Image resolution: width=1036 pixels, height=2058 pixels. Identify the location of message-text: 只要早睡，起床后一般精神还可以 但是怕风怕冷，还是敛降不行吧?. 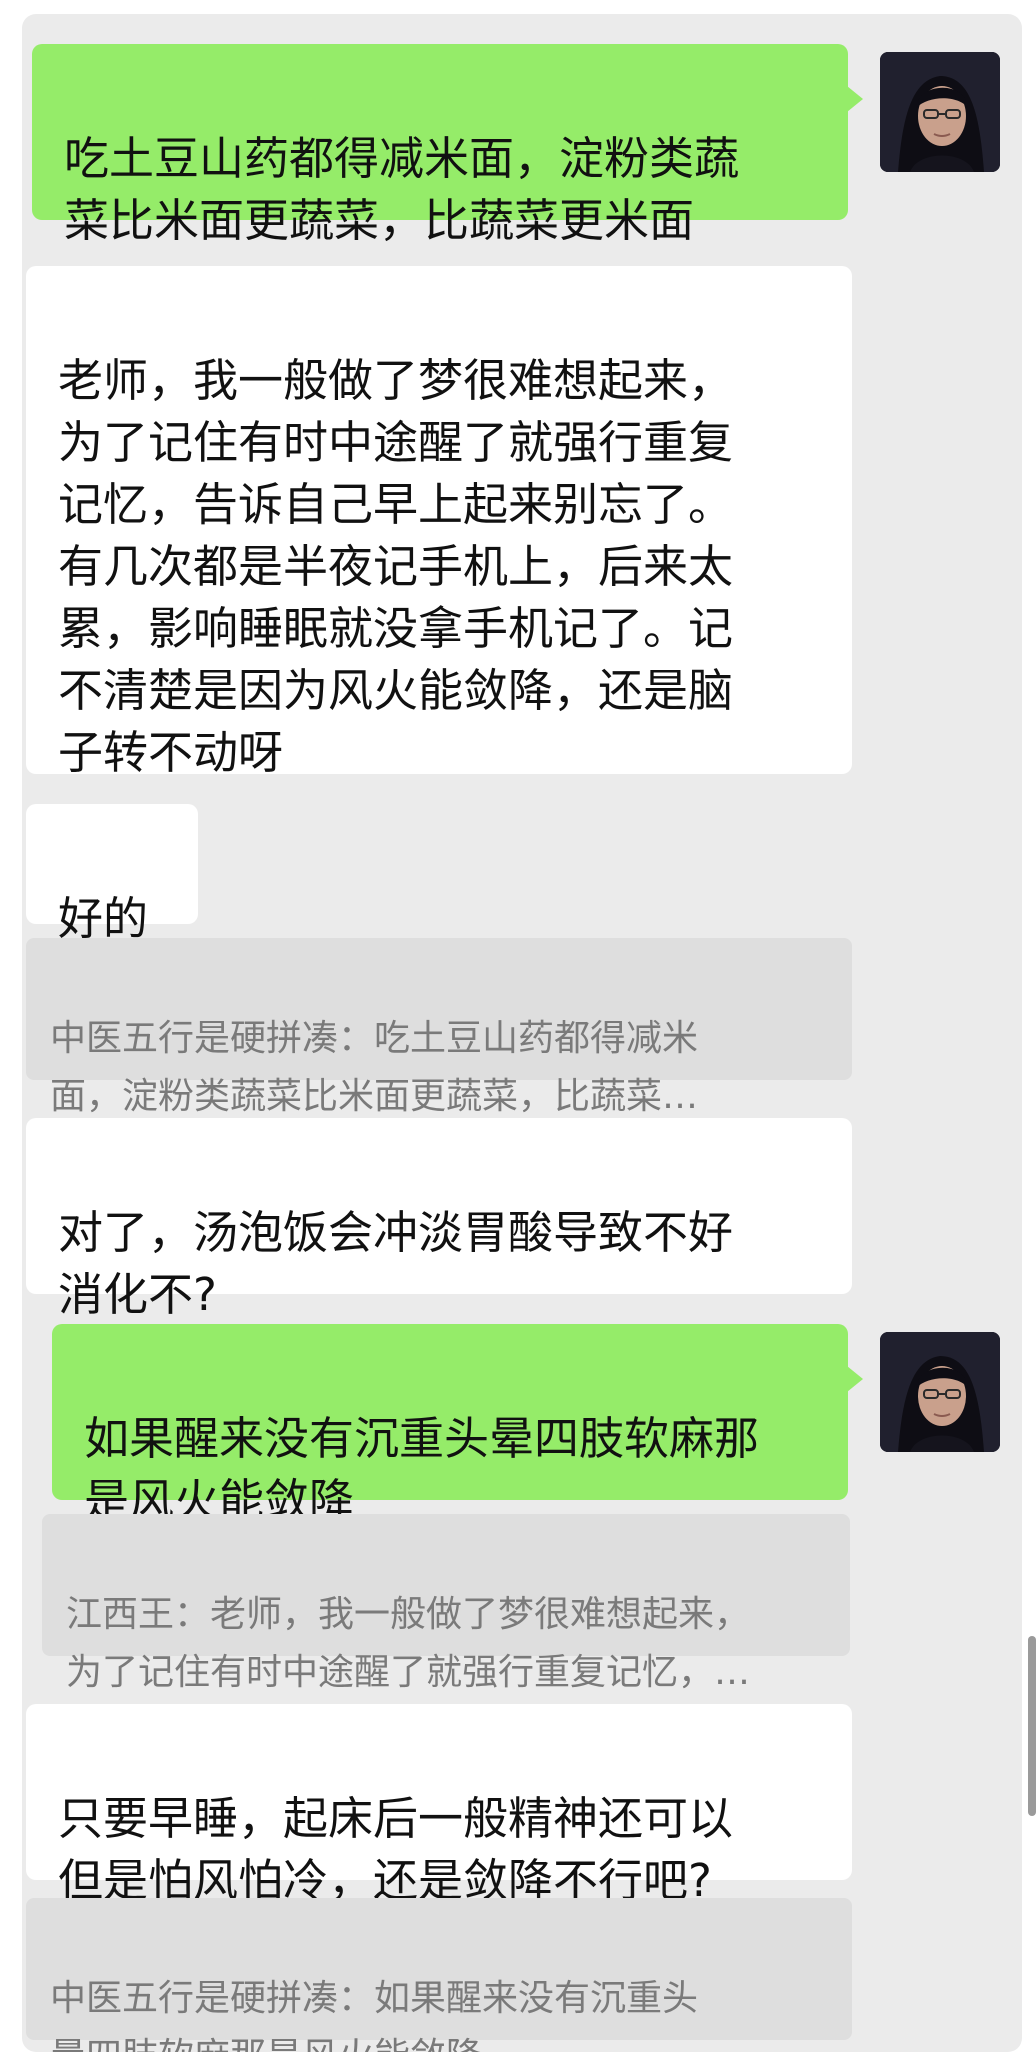
(396, 1849).